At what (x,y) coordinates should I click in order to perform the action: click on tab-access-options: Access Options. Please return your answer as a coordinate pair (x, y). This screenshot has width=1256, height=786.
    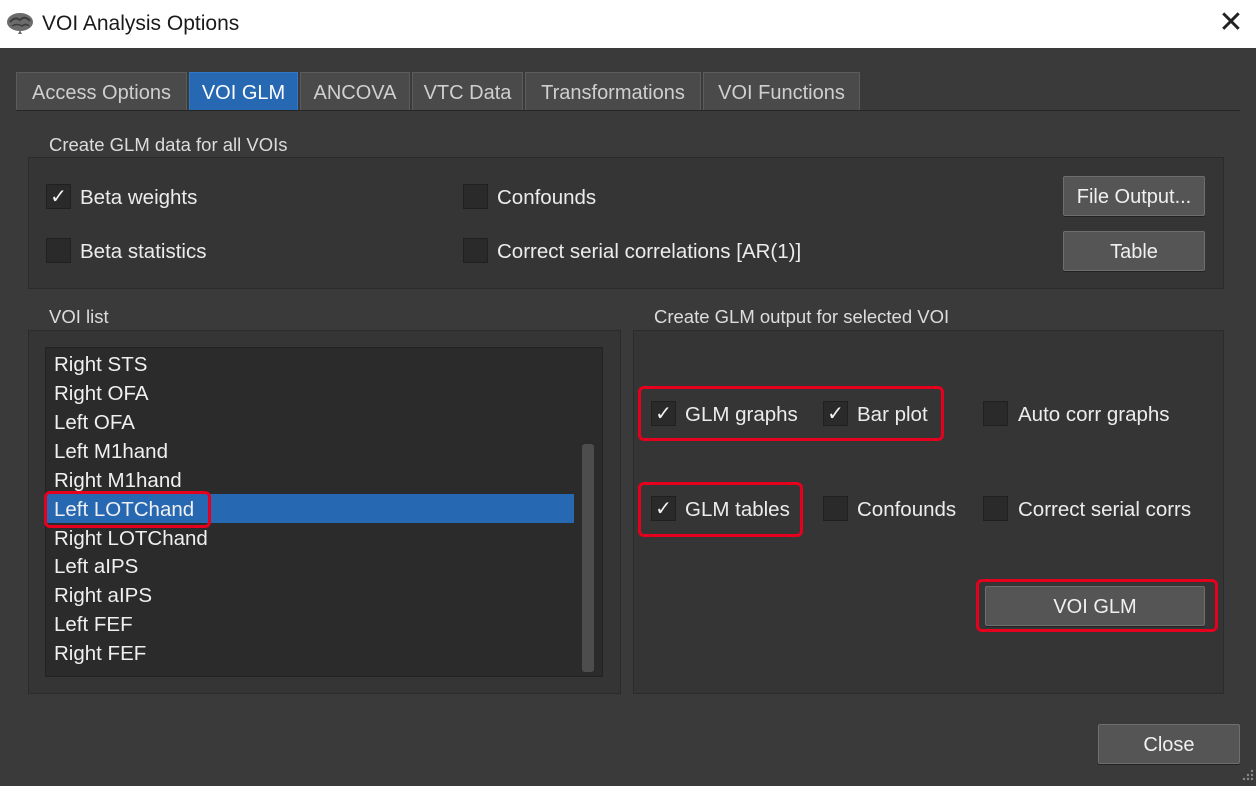
    Looking at the image, I should click on (101, 91).